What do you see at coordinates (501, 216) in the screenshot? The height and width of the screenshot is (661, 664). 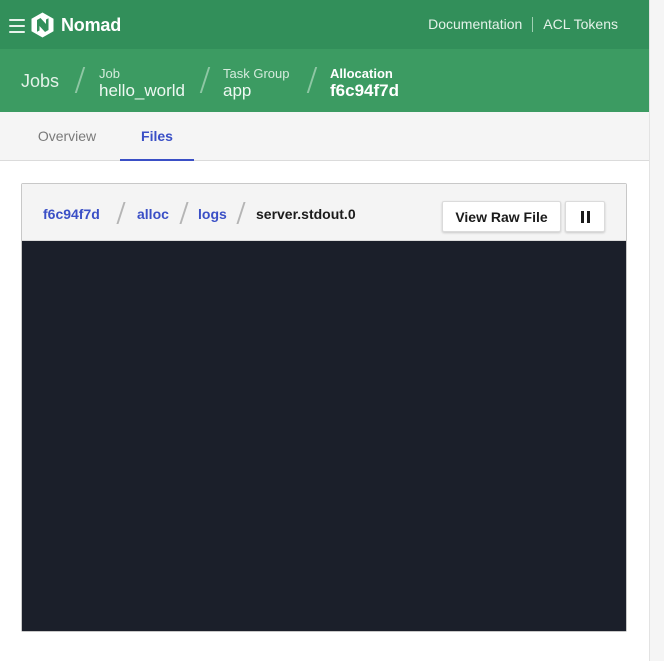 I see `view-raw-file-button: View Raw File` at bounding box center [501, 216].